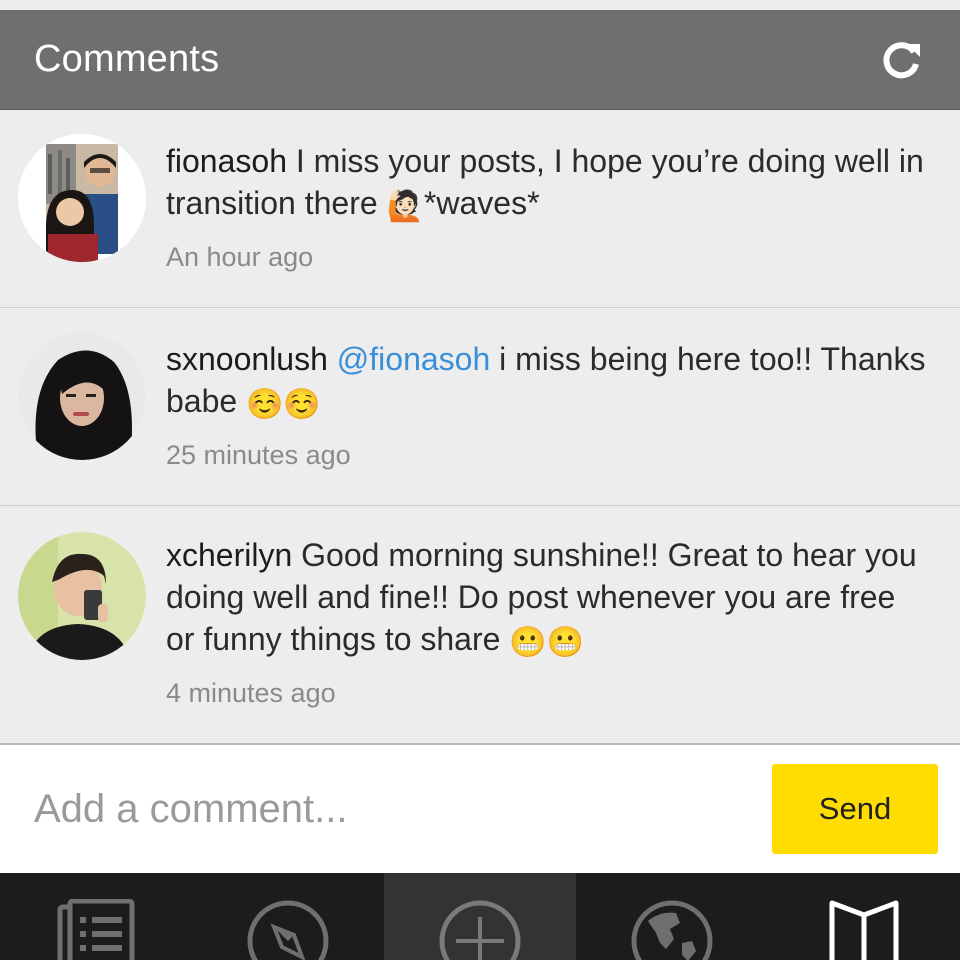  I want to click on comment-input, so click(403, 809).